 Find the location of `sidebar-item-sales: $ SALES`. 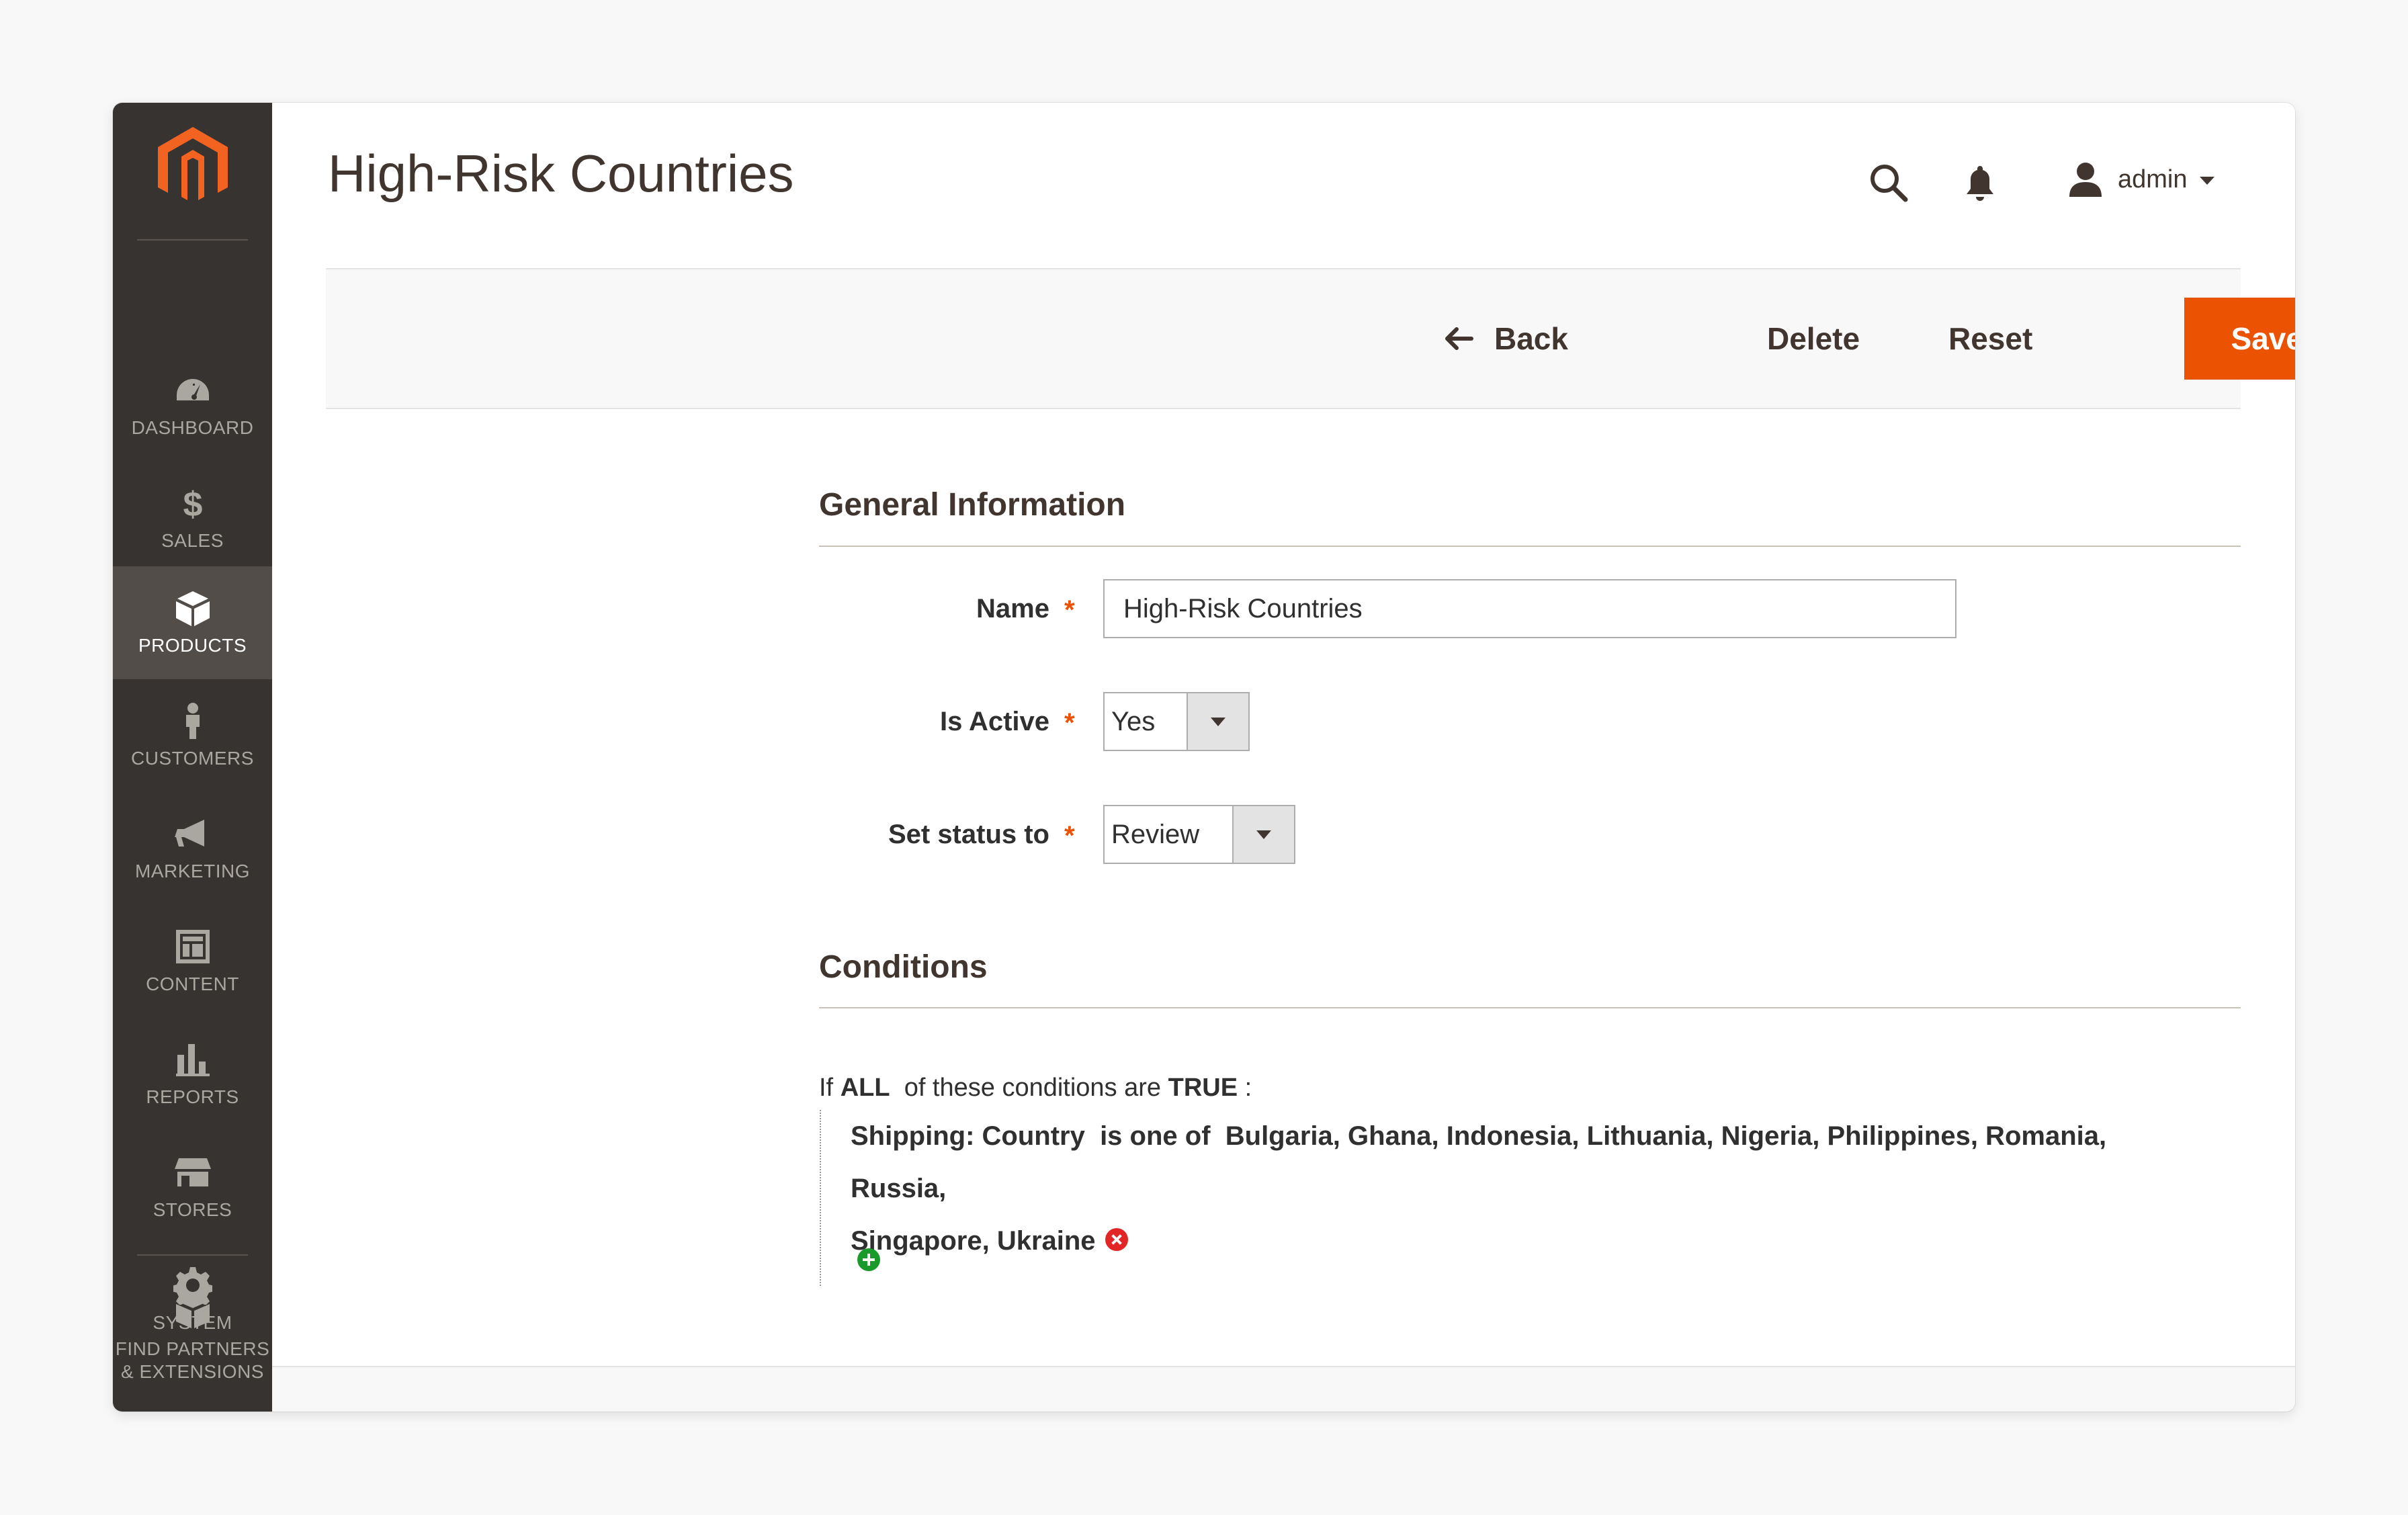

sidebar-item-sales: $ SALES is located at coordinates (192, 518).